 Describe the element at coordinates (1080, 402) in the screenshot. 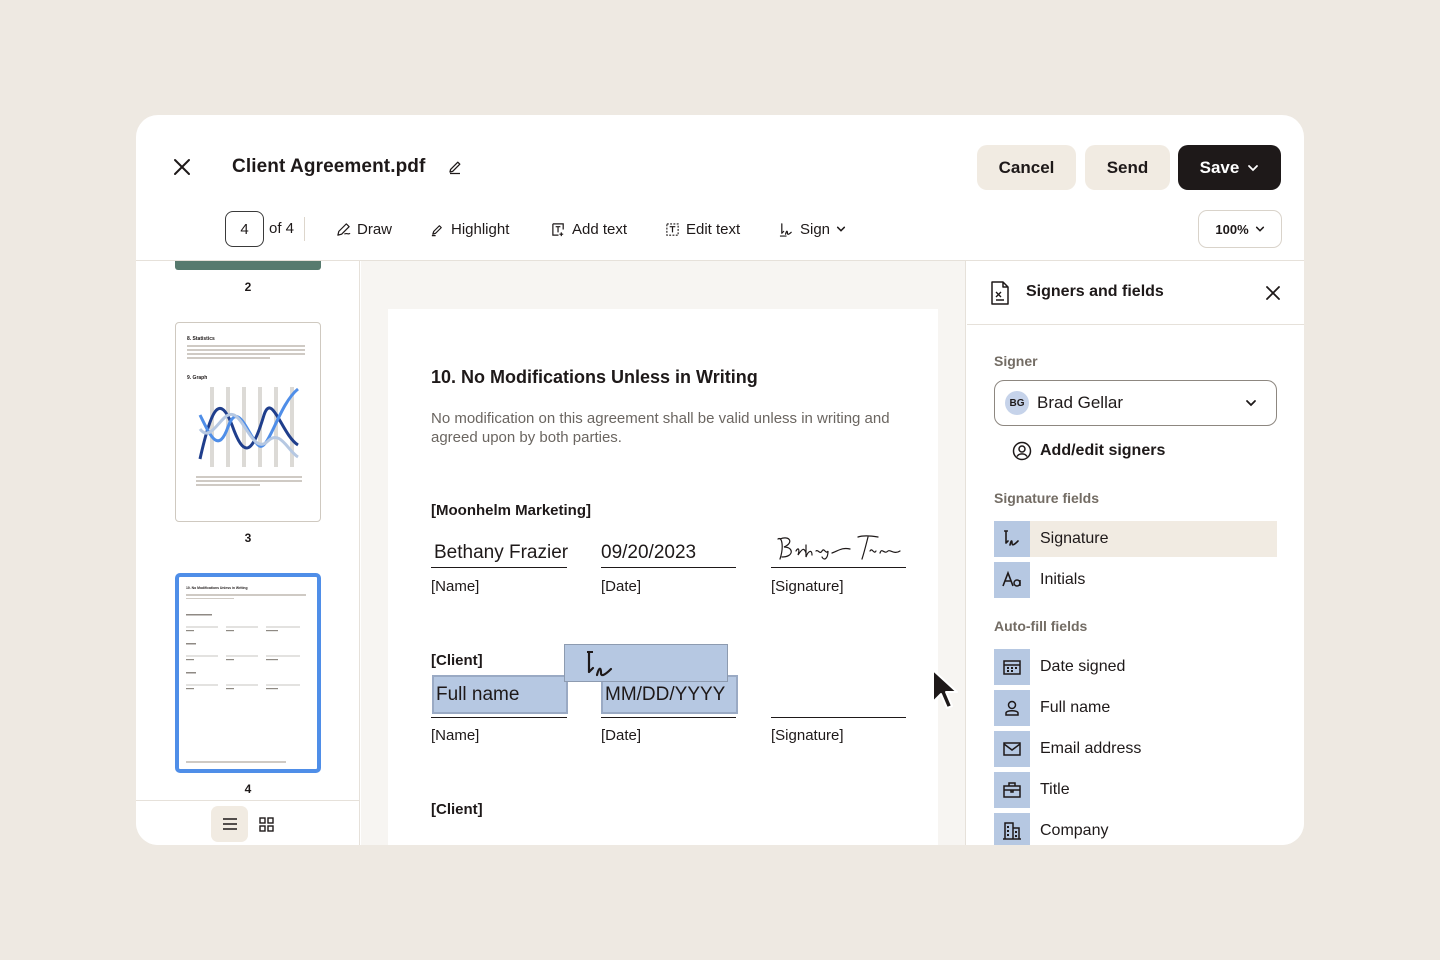

I see `signer-name: Brad Gellar` at that location.